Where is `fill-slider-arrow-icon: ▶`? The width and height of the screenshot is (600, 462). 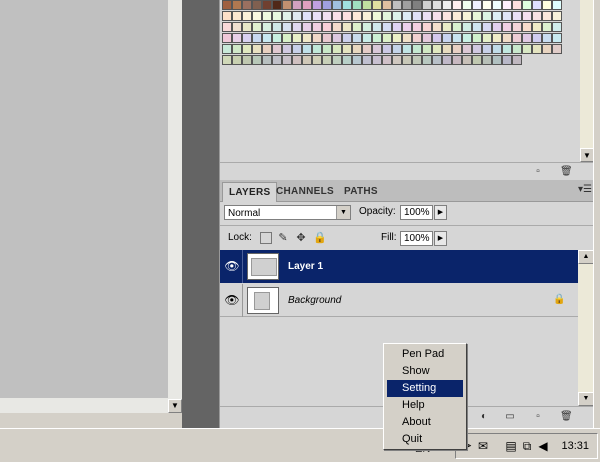
fill-slider-arrow-icon: ▶ is located at coordinates (440, 238).